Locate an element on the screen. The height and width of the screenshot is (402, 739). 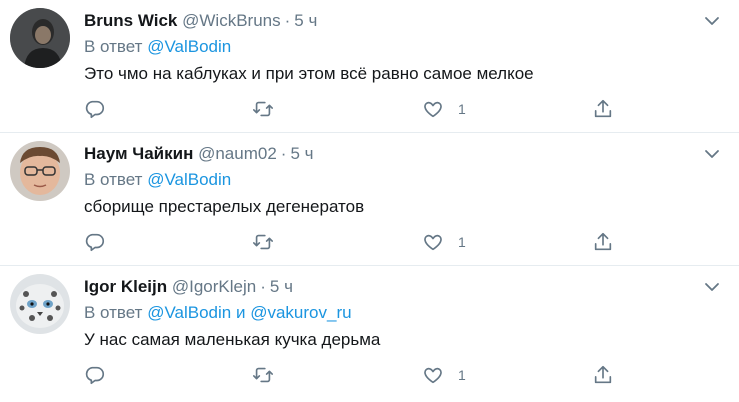
reply-context: В ответ @ValBodin и @vakurov_ru is located at coordinates (218, 313).